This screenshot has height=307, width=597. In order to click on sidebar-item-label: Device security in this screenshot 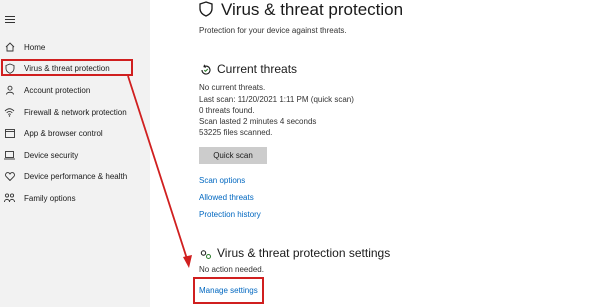, I will do `click(51, 155)`.